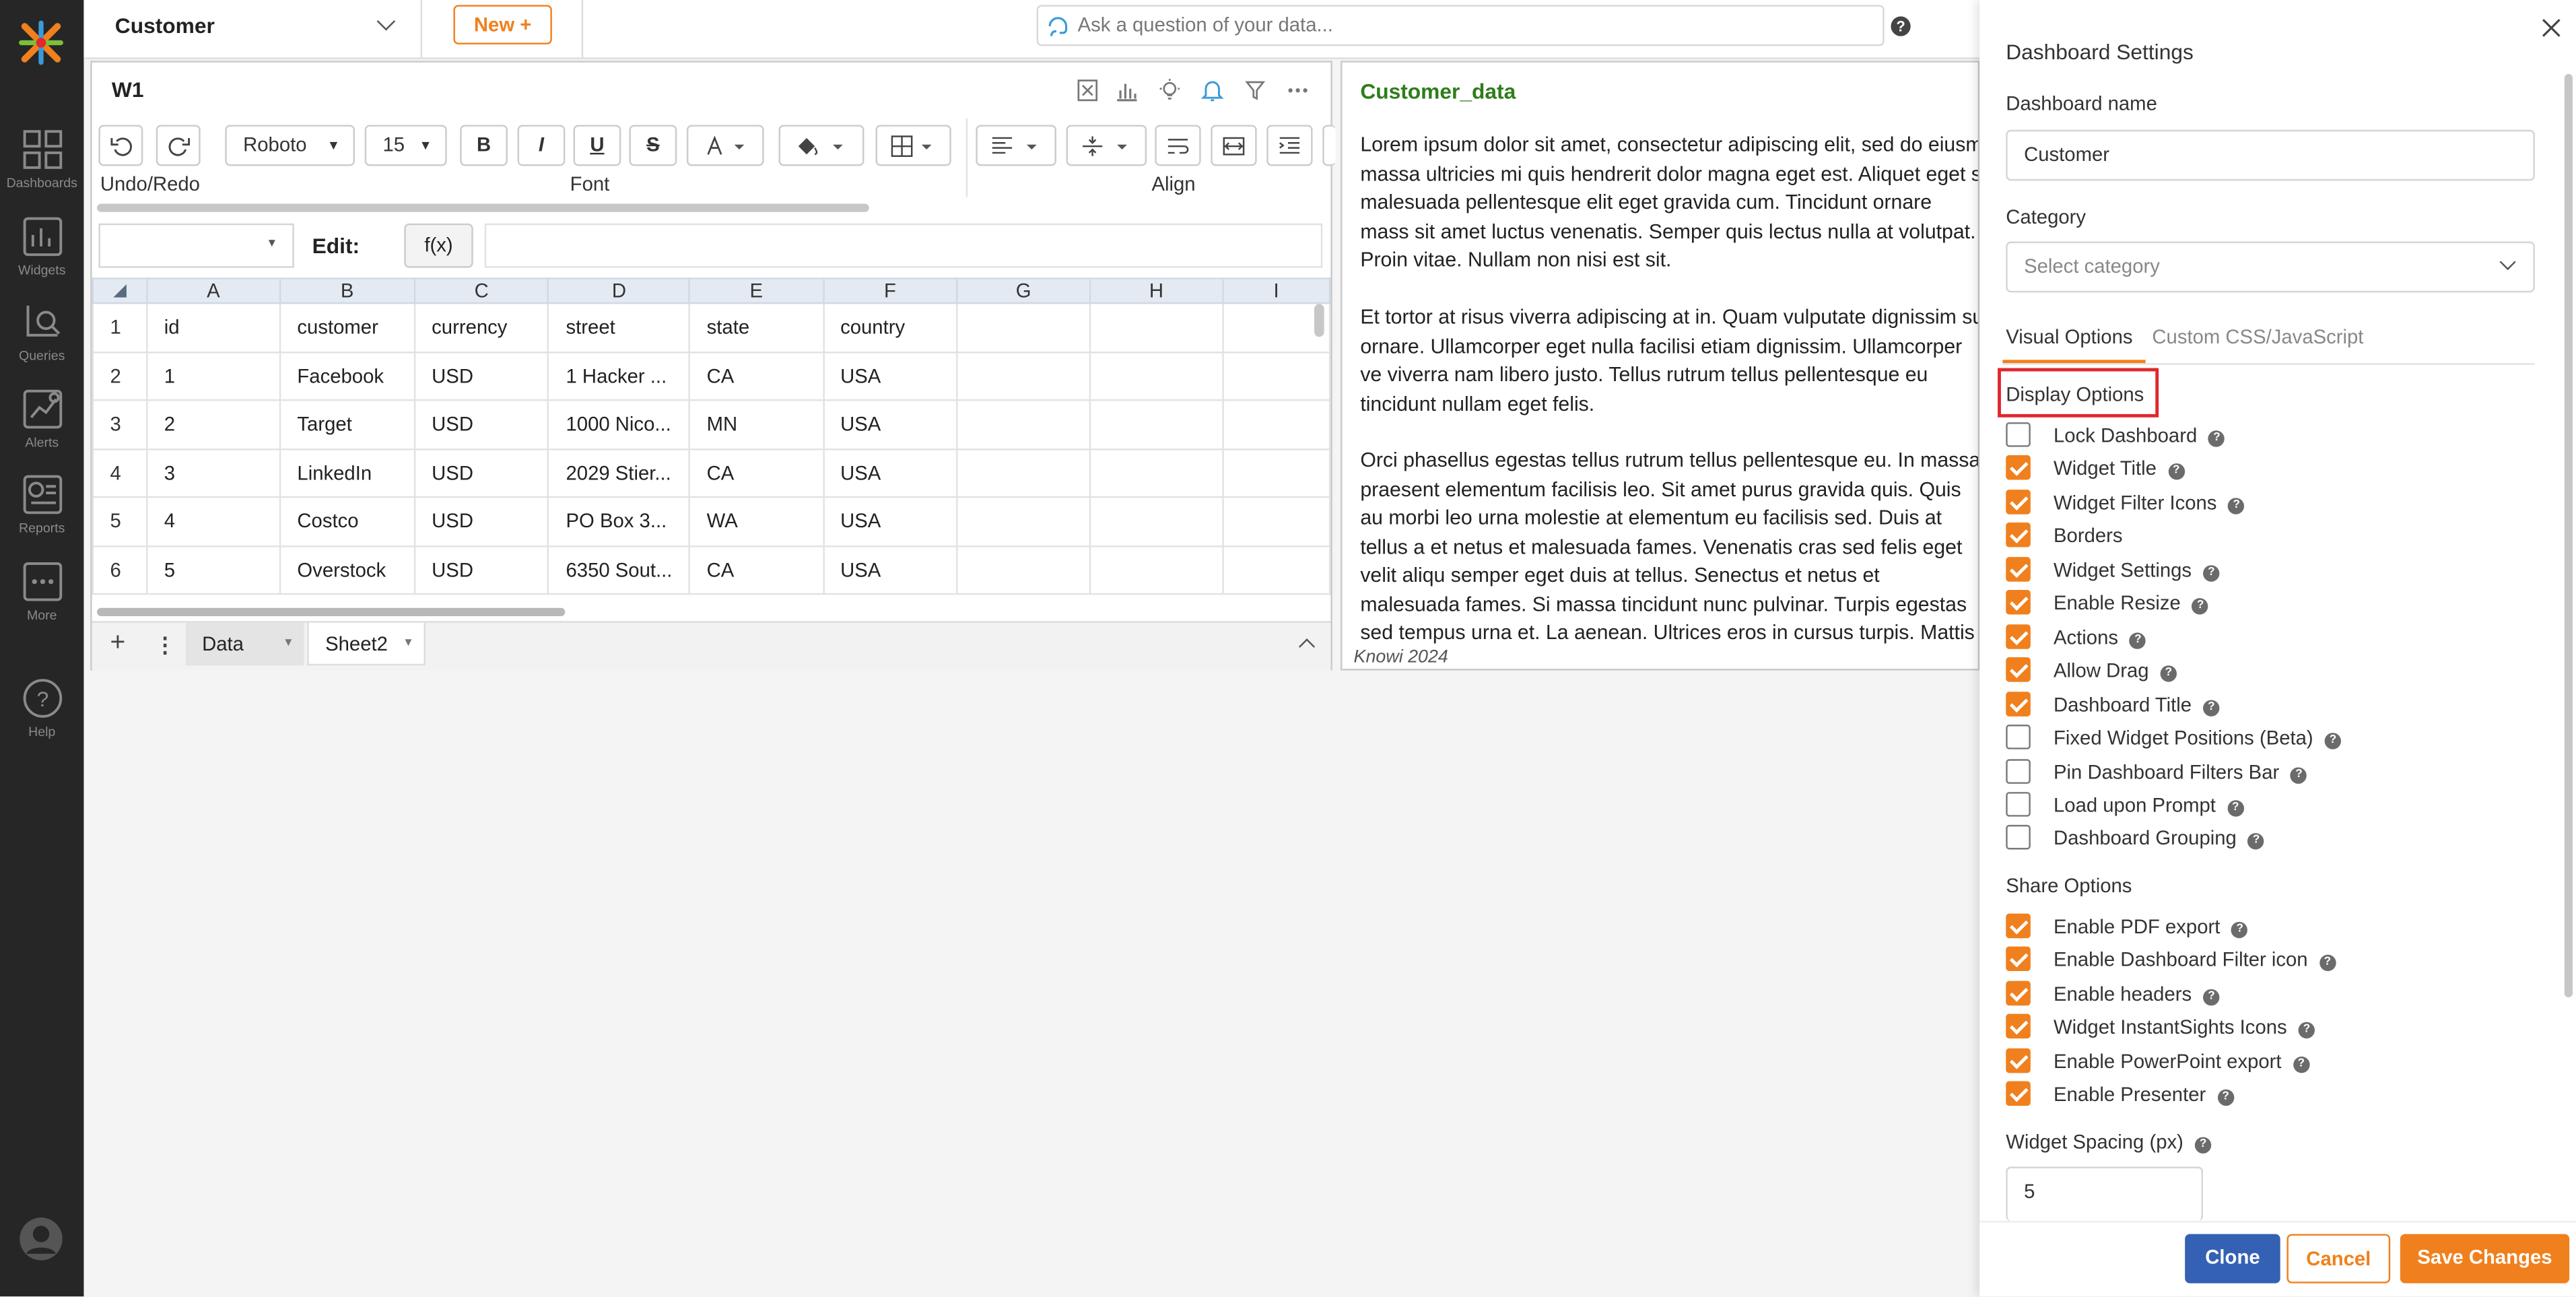  I want to click on select-all-corner, so click(120, 290).